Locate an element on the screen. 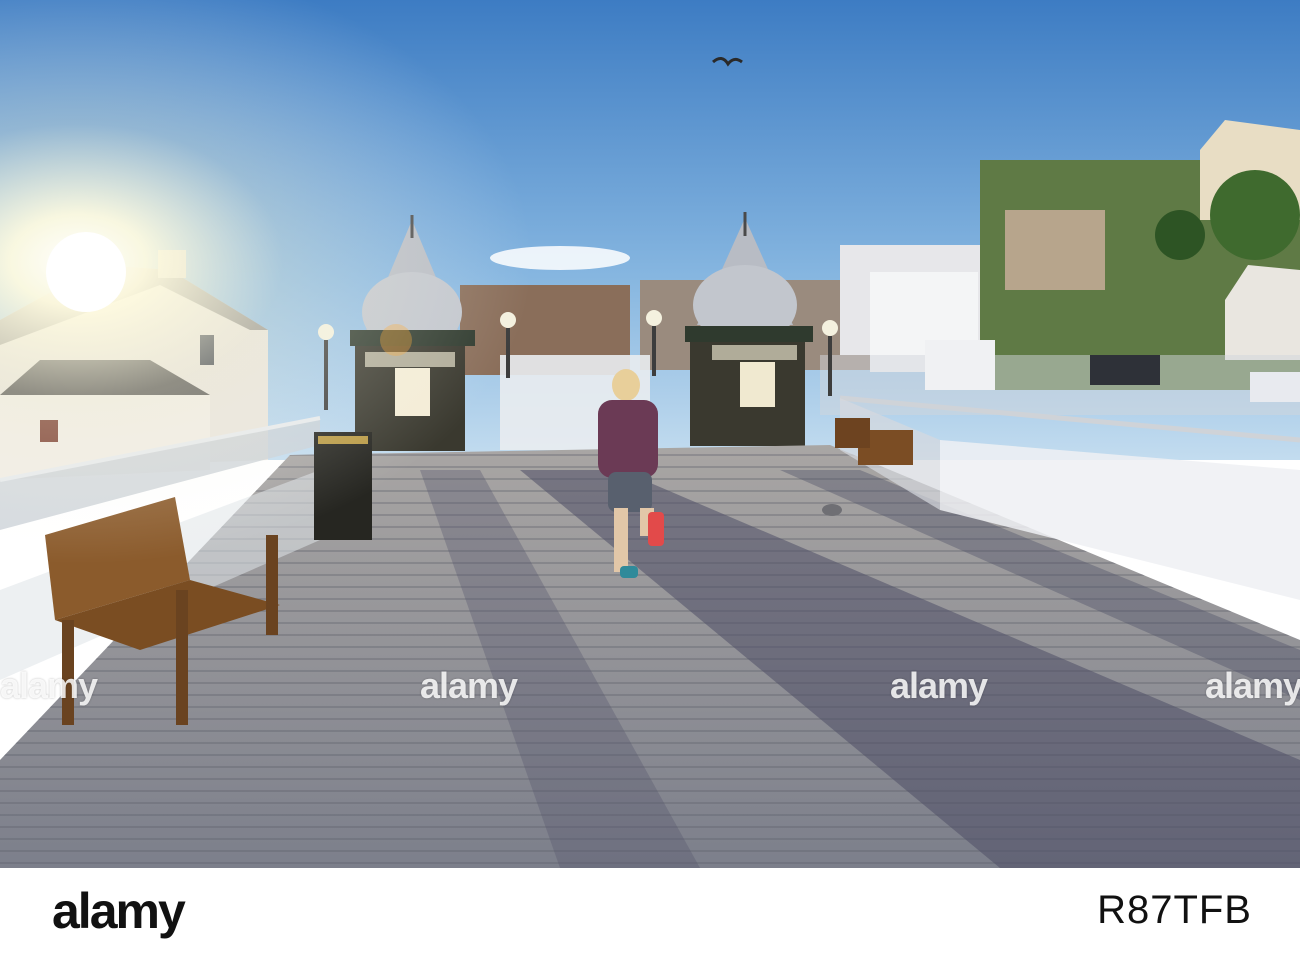 This screenshot has width=1300, height=957. footer-bar: alamy R87TFB is located at coordinates (650, 912).